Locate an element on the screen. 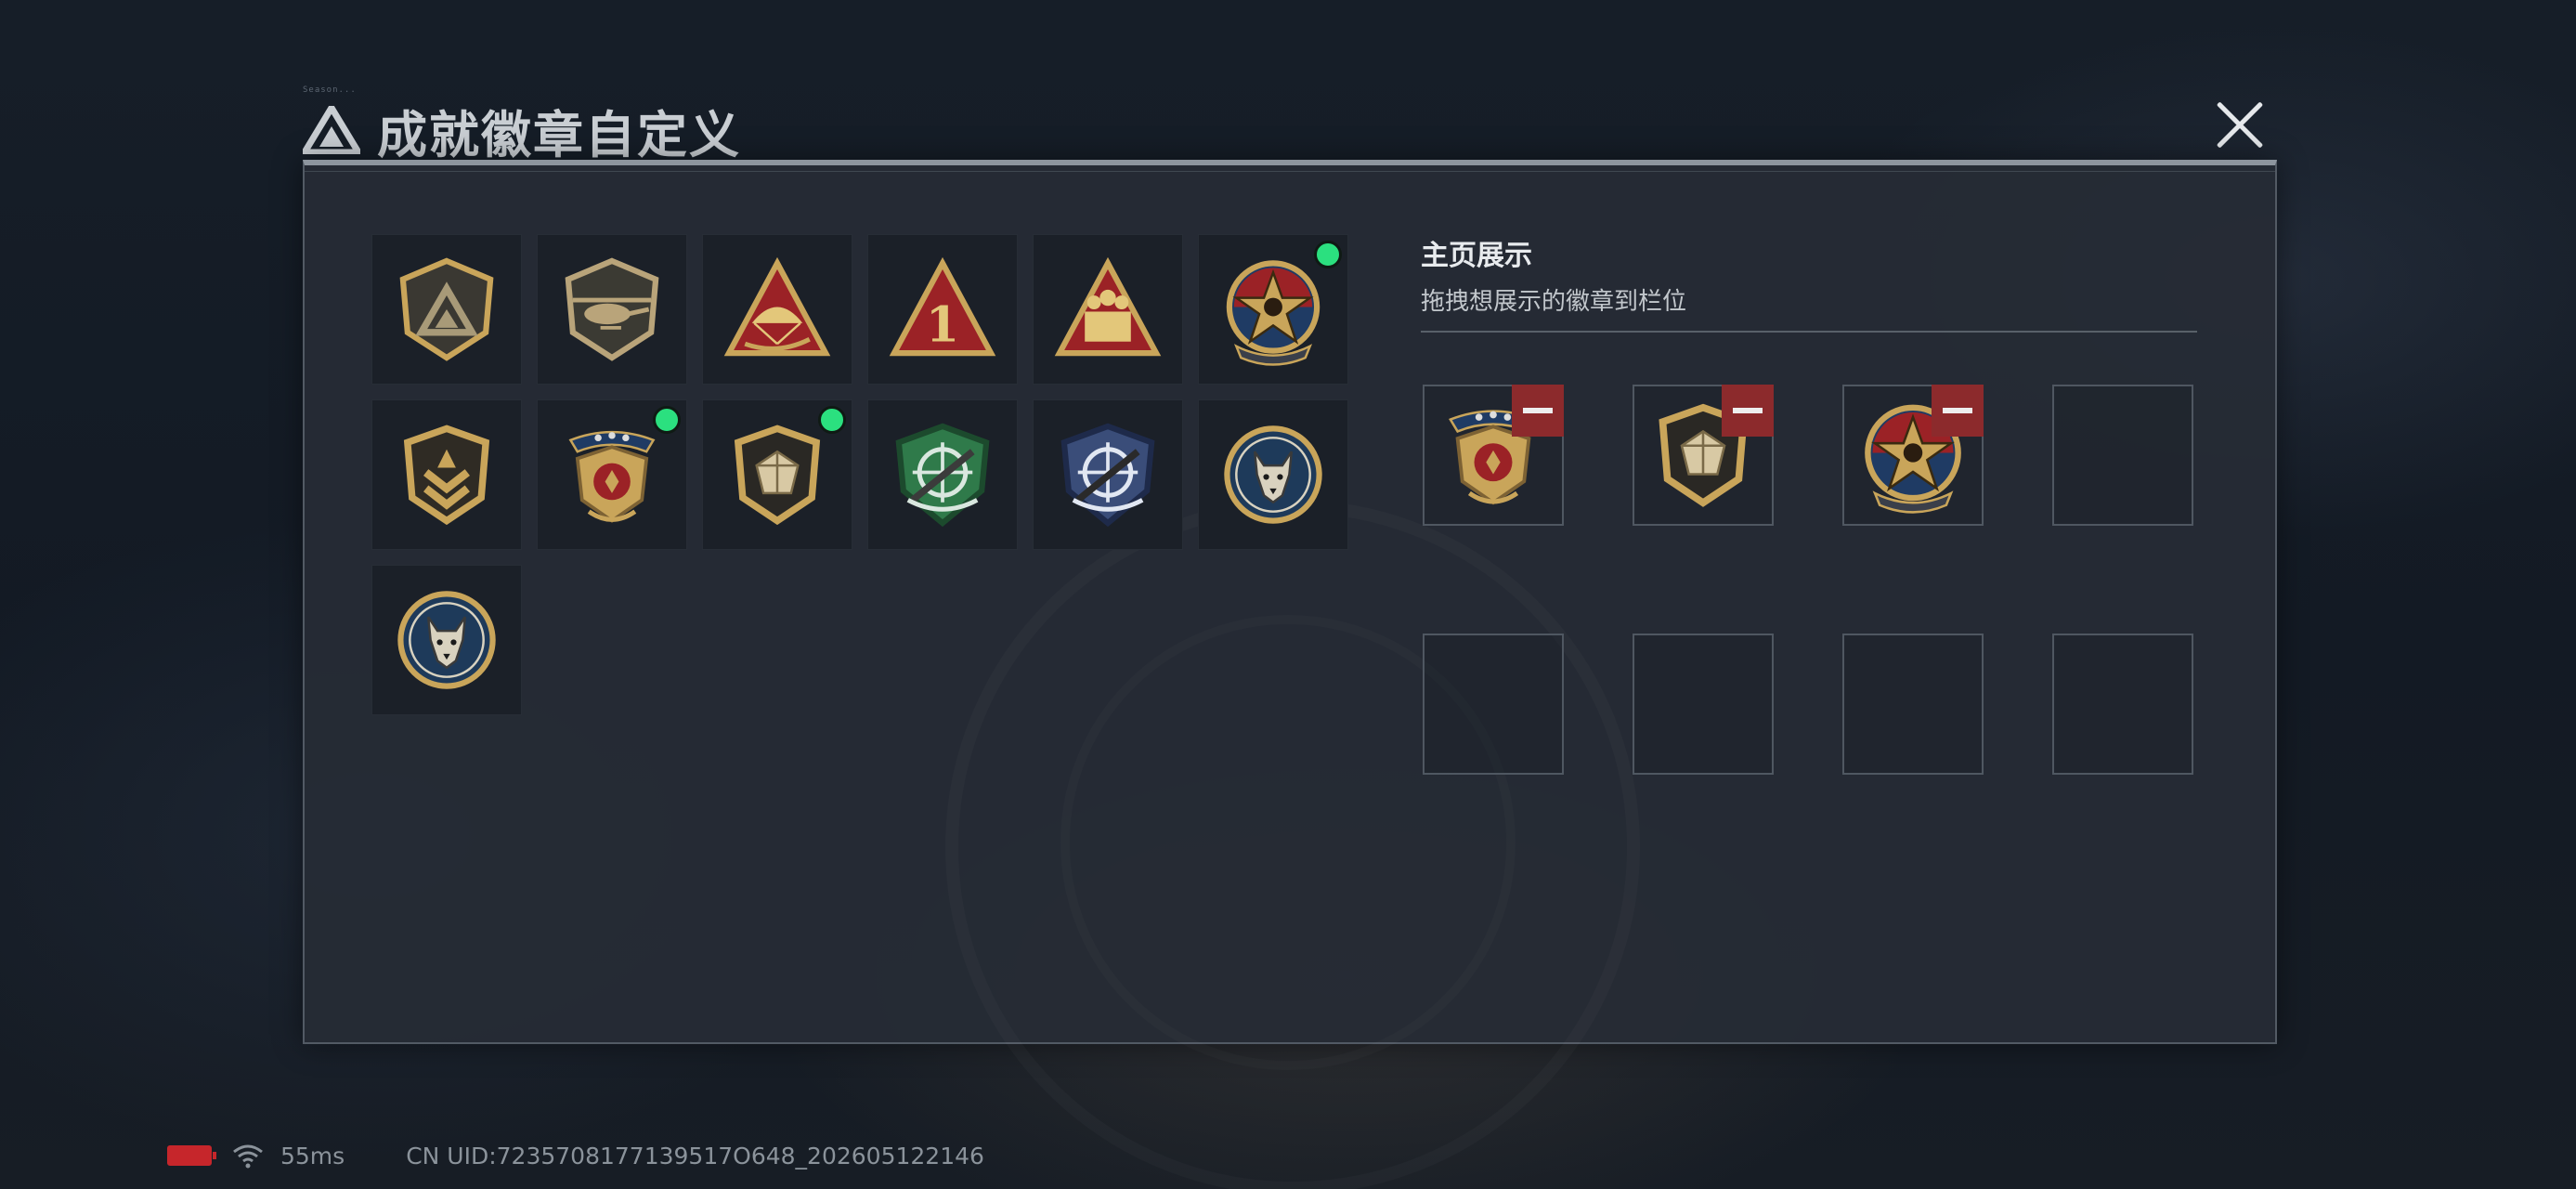  display-slot-grid is located at coordinates (1808, 580).